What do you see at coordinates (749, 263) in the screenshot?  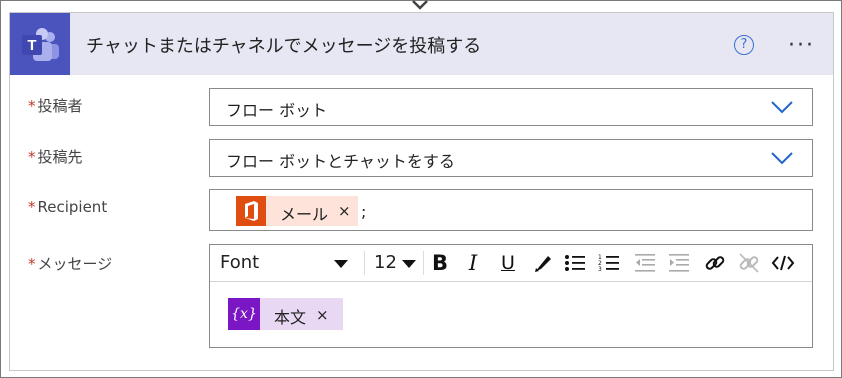 I see `unlink-icon` at bounding box center [749, 263].